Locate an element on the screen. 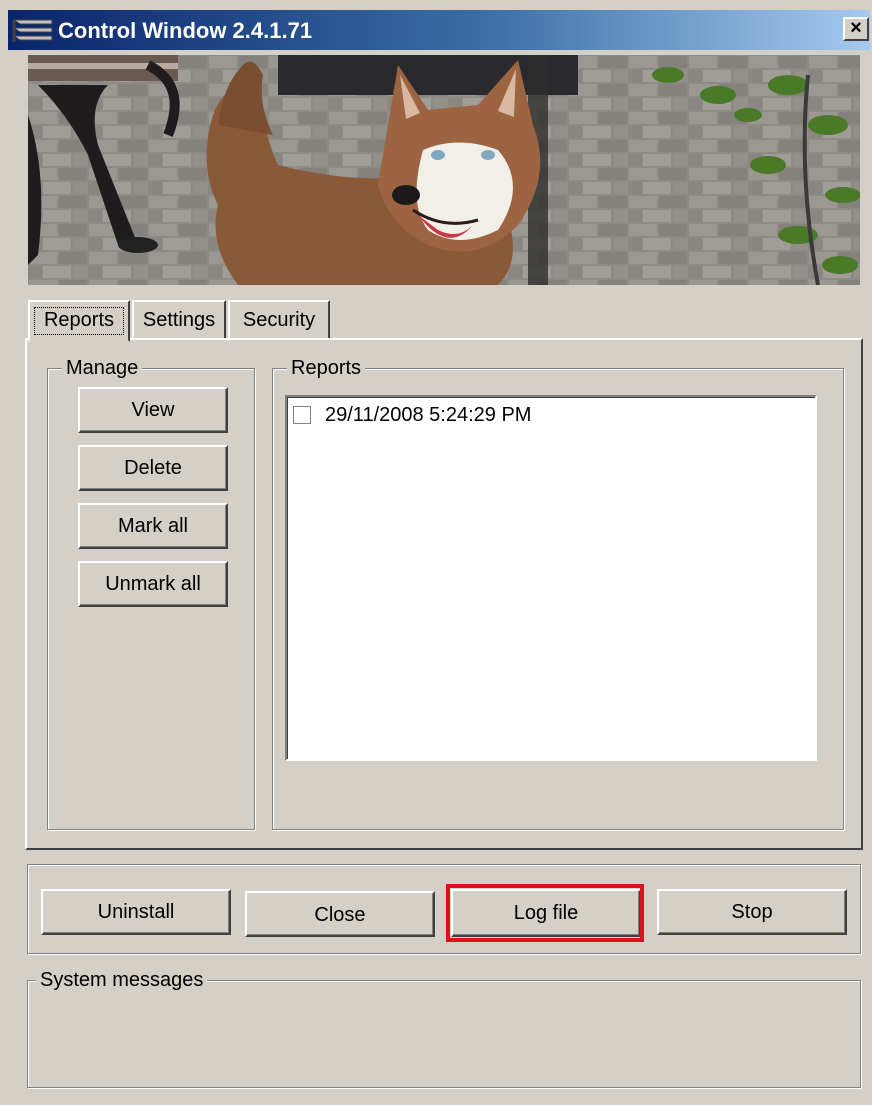  log-file-button: Log file is located at coordinates (546, 913).